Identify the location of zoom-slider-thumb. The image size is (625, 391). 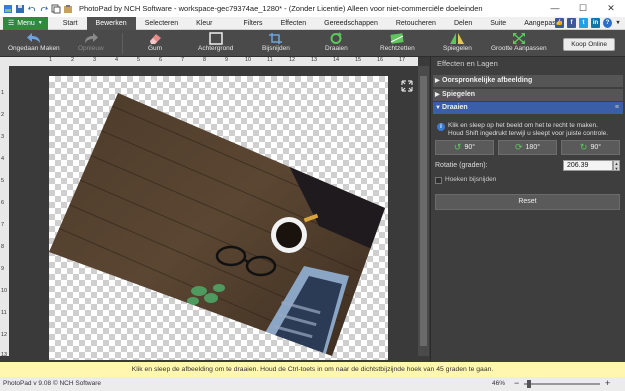
(529, 384).